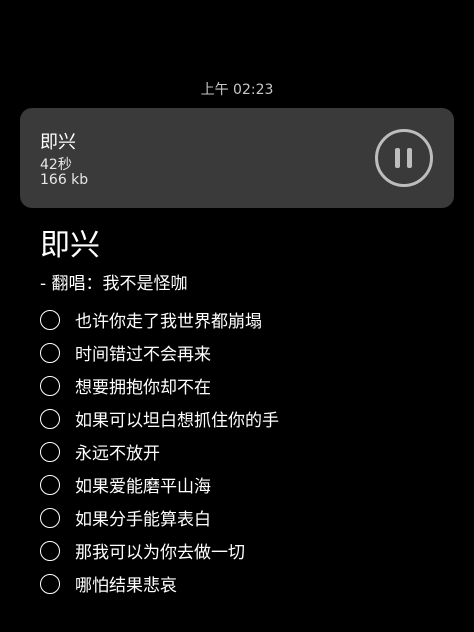 This screenshot has width=474, height=632. What do you see at coordinates (143, 355) in the screenshot?
I see `lyric-text: 时间错过不会再来` at bounding box center [143, 355].